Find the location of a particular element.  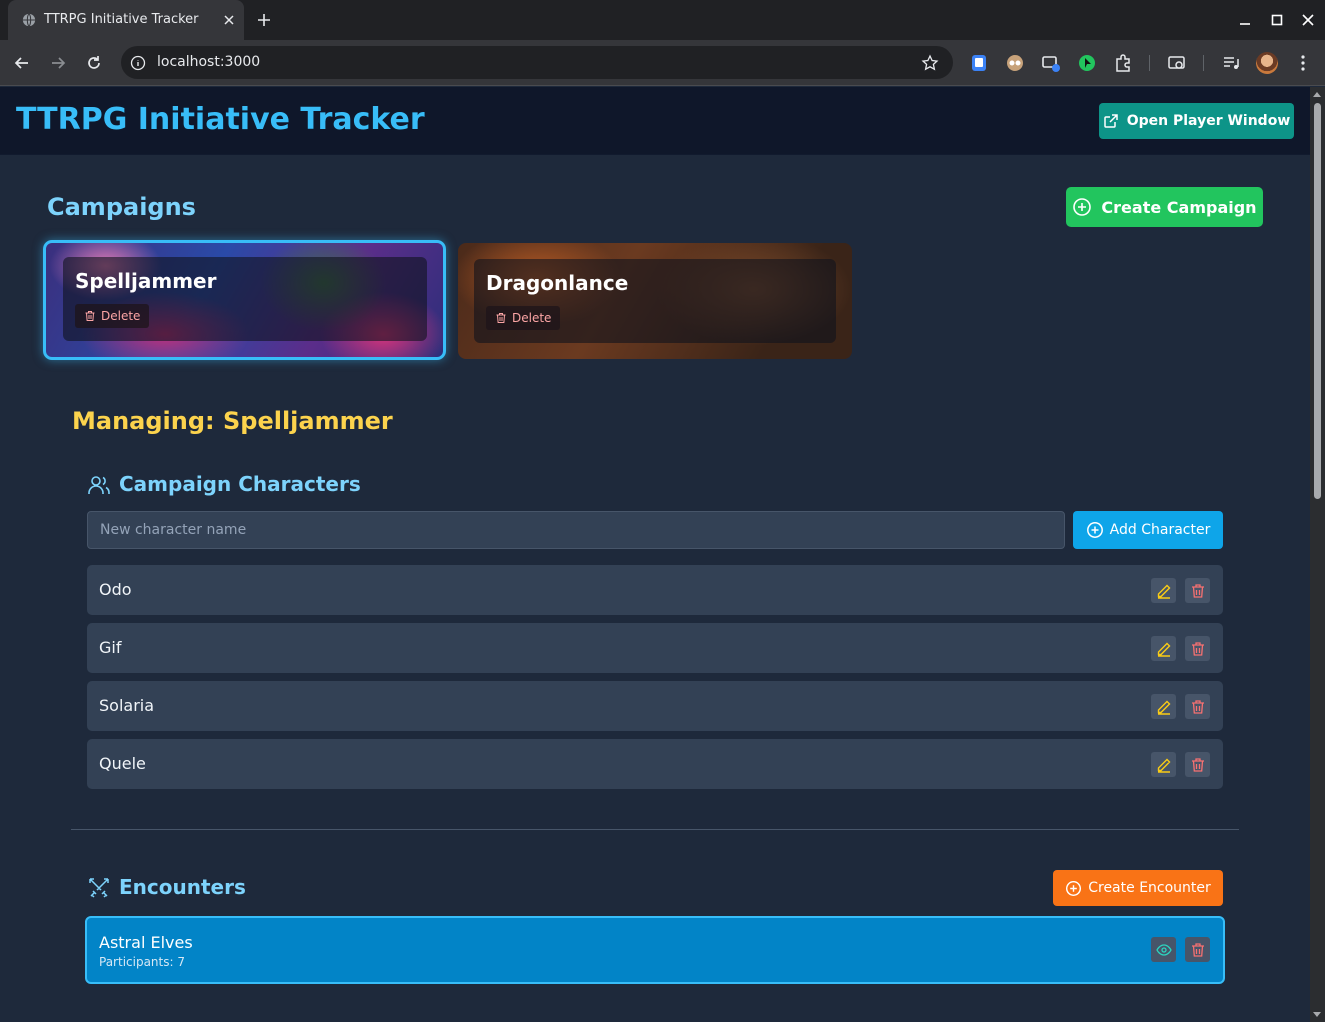

character-name: Quele is located at coordinates (122, 763).